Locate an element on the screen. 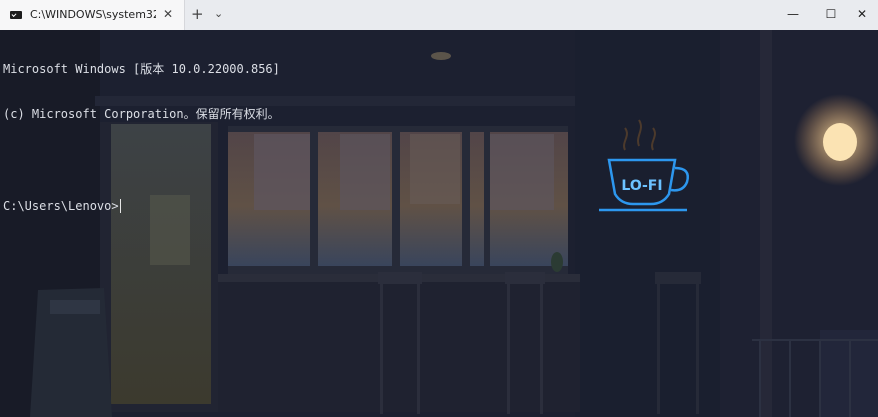 The width and height of the screenshot is (878, 417). tab-title: C:\WINDOWS\system32\cmd. is located at coordinates (93, 14).